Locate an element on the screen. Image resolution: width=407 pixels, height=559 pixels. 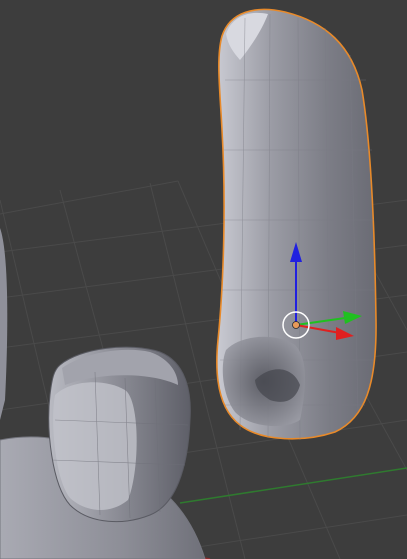
object-origin-dot is located at coordinates (296, 325).